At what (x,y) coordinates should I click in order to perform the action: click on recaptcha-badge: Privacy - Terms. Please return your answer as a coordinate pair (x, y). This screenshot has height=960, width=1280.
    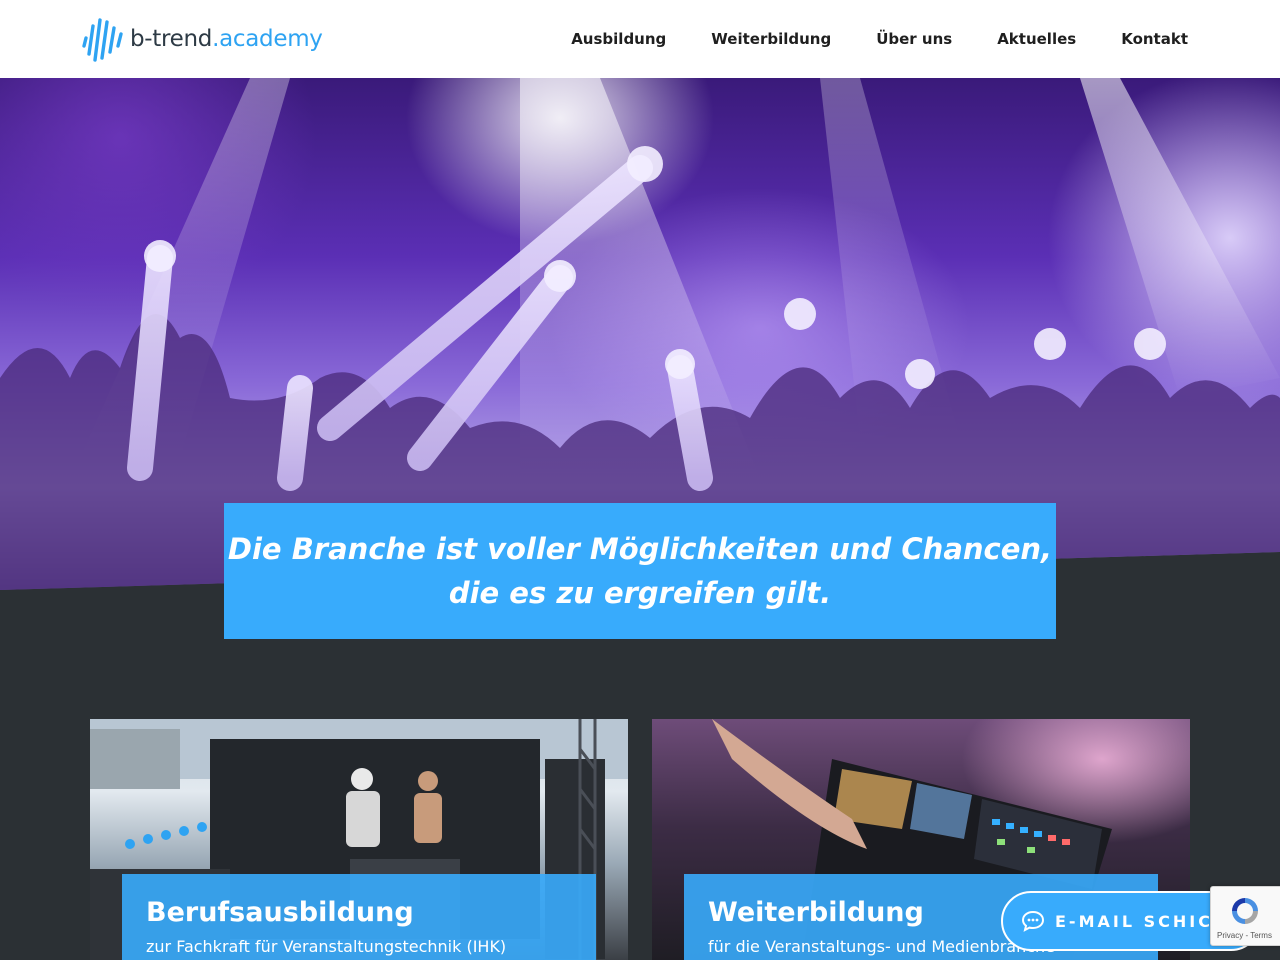
    Looking at the image, I should click on (1245, 916).